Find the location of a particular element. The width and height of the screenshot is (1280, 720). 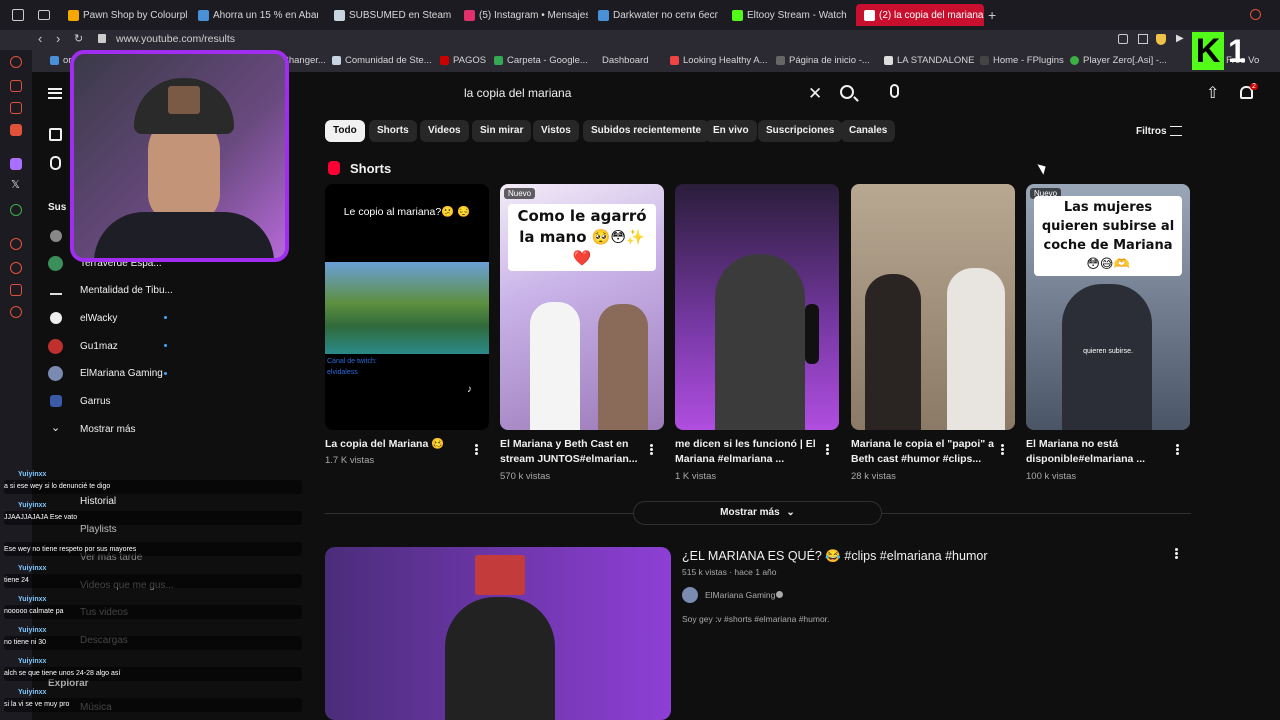

browser-tab: (5) Instagram • Mensajes is located at coordinates (522, 15).